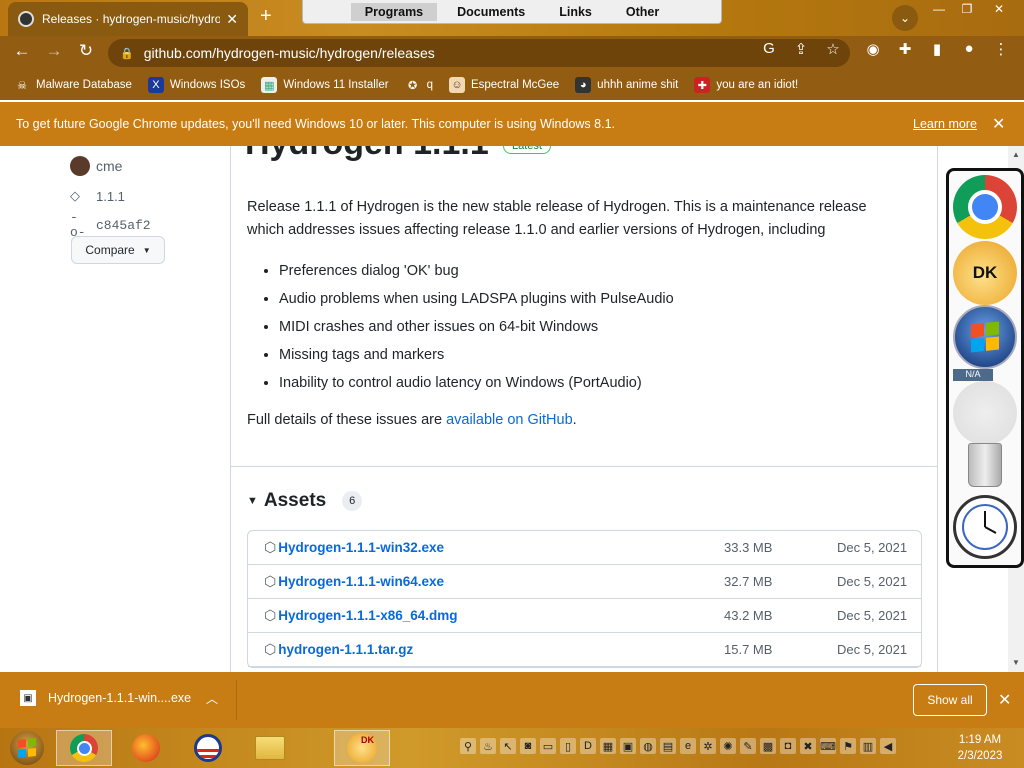 The width and height of the screenshot is (1024, 768). I want to click on download-item: ▣ Hydrogen-1.1.1-win....exe, so click(105, 698).